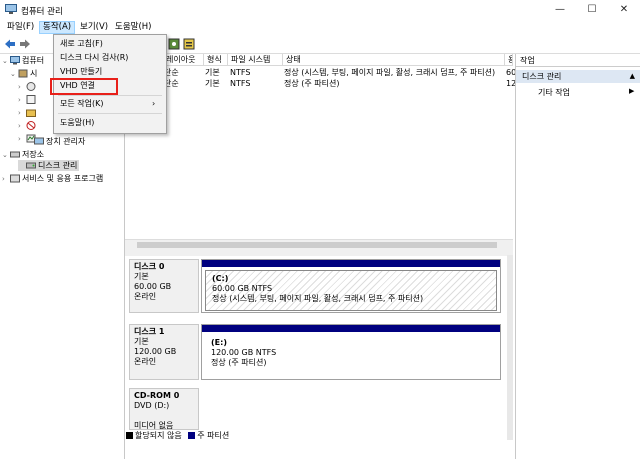 The height and width of the screenshot is (459, 640). What do you see at coordinates (33, 154) in the screenshot?
I see `tree-item-label: 저장소` at bounding box center [33, 154].